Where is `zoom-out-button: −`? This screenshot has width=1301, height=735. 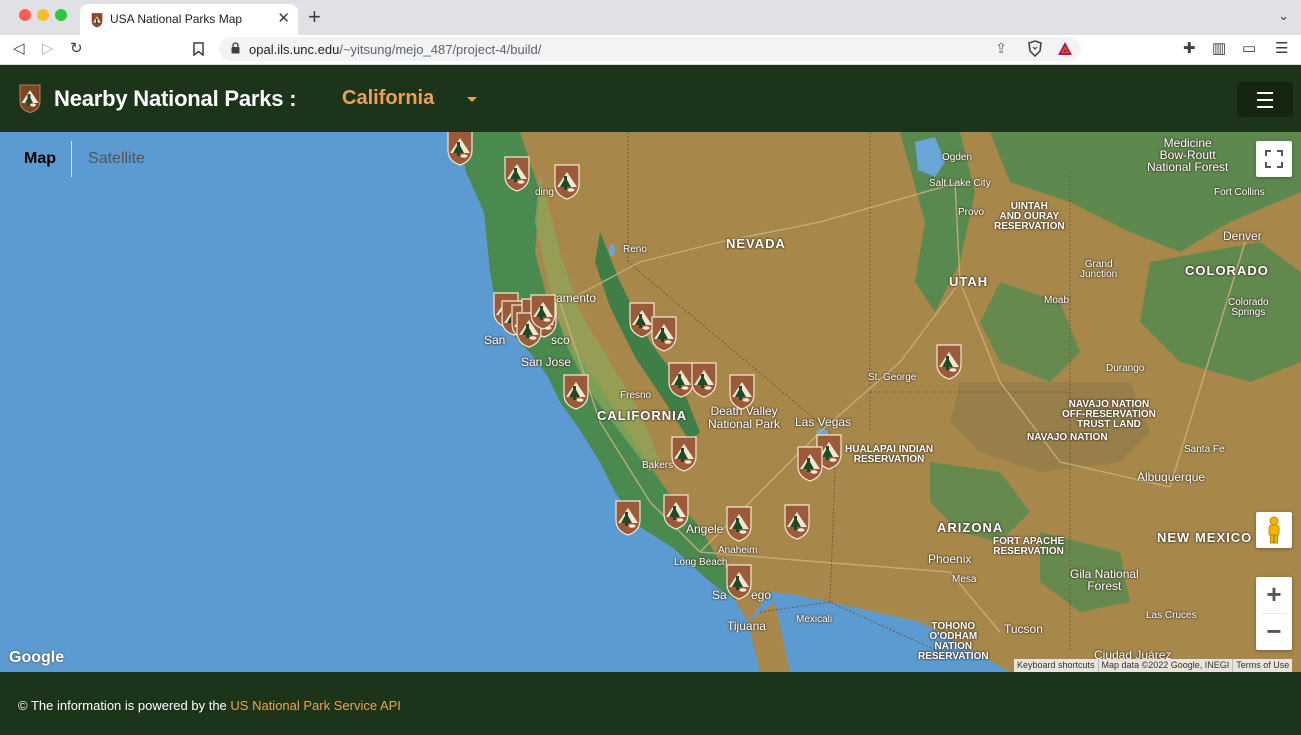
zoom-out-button: − is located at coordinates (1274, 632).